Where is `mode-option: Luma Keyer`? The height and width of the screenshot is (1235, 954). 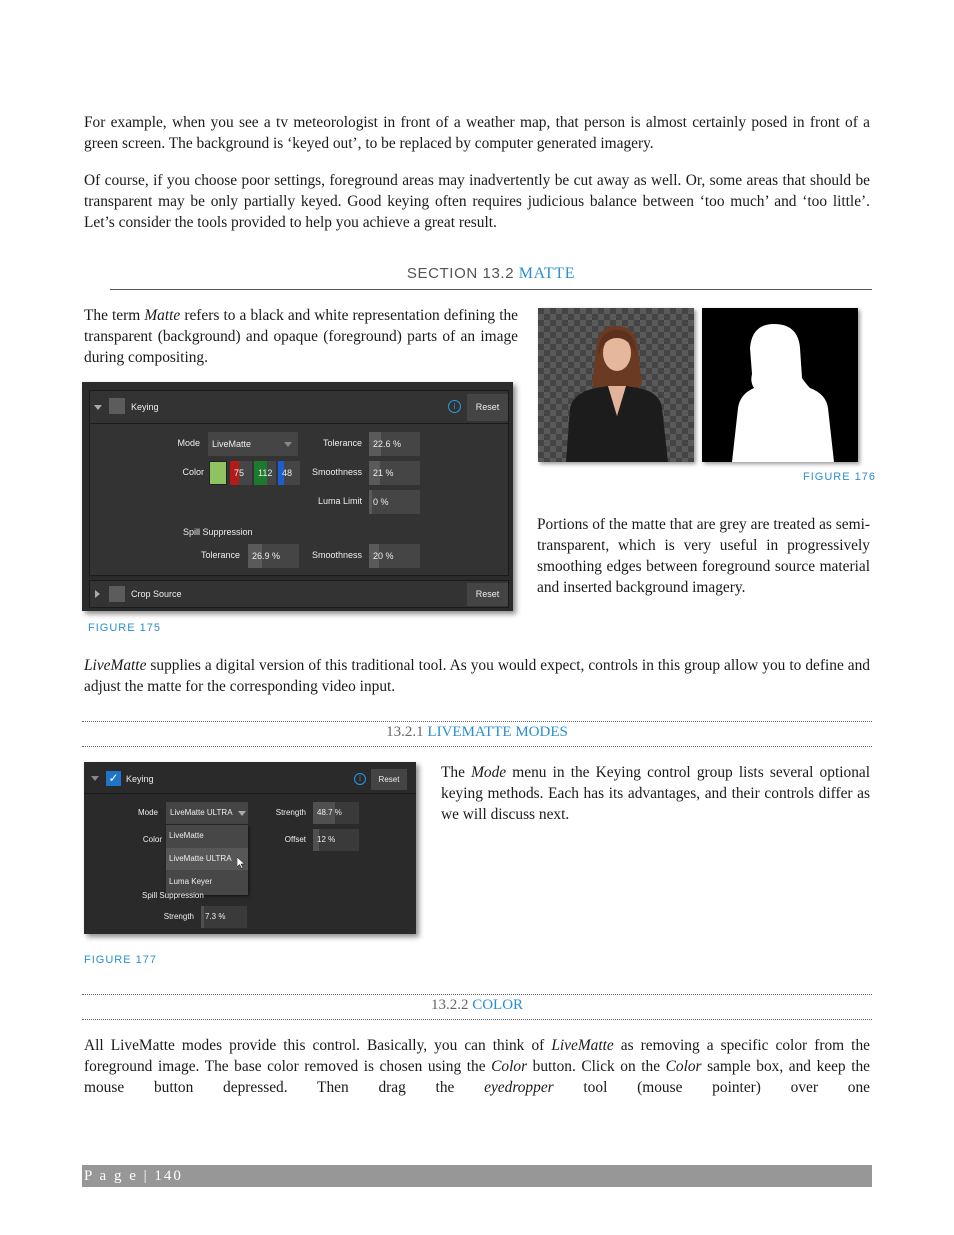 mode-option: Luma Keyer is located at coordinates (190, 881).